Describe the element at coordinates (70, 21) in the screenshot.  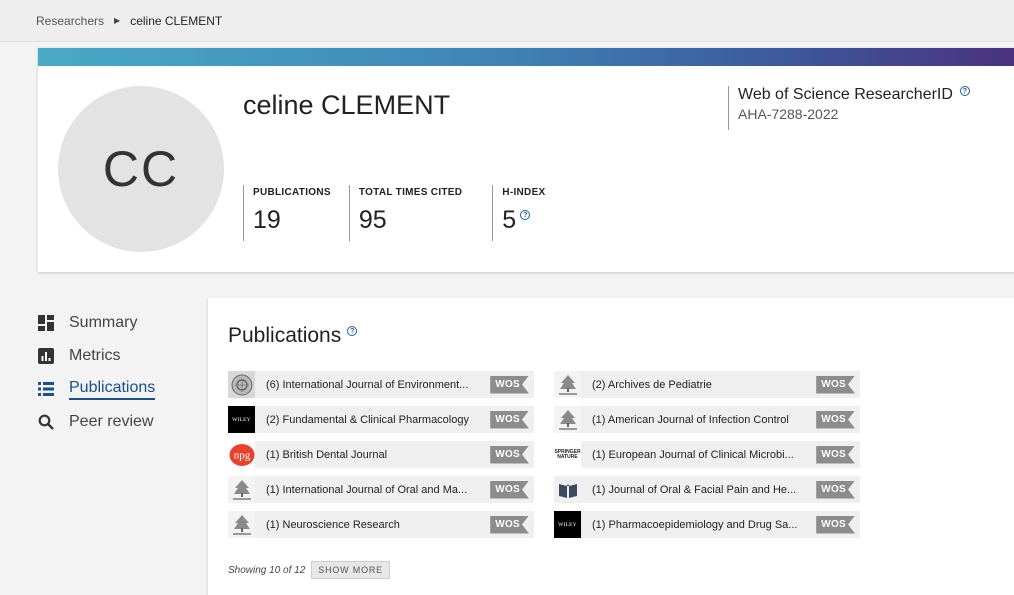
I see `breadcrumb-researchers-link: Researchers` at that location.